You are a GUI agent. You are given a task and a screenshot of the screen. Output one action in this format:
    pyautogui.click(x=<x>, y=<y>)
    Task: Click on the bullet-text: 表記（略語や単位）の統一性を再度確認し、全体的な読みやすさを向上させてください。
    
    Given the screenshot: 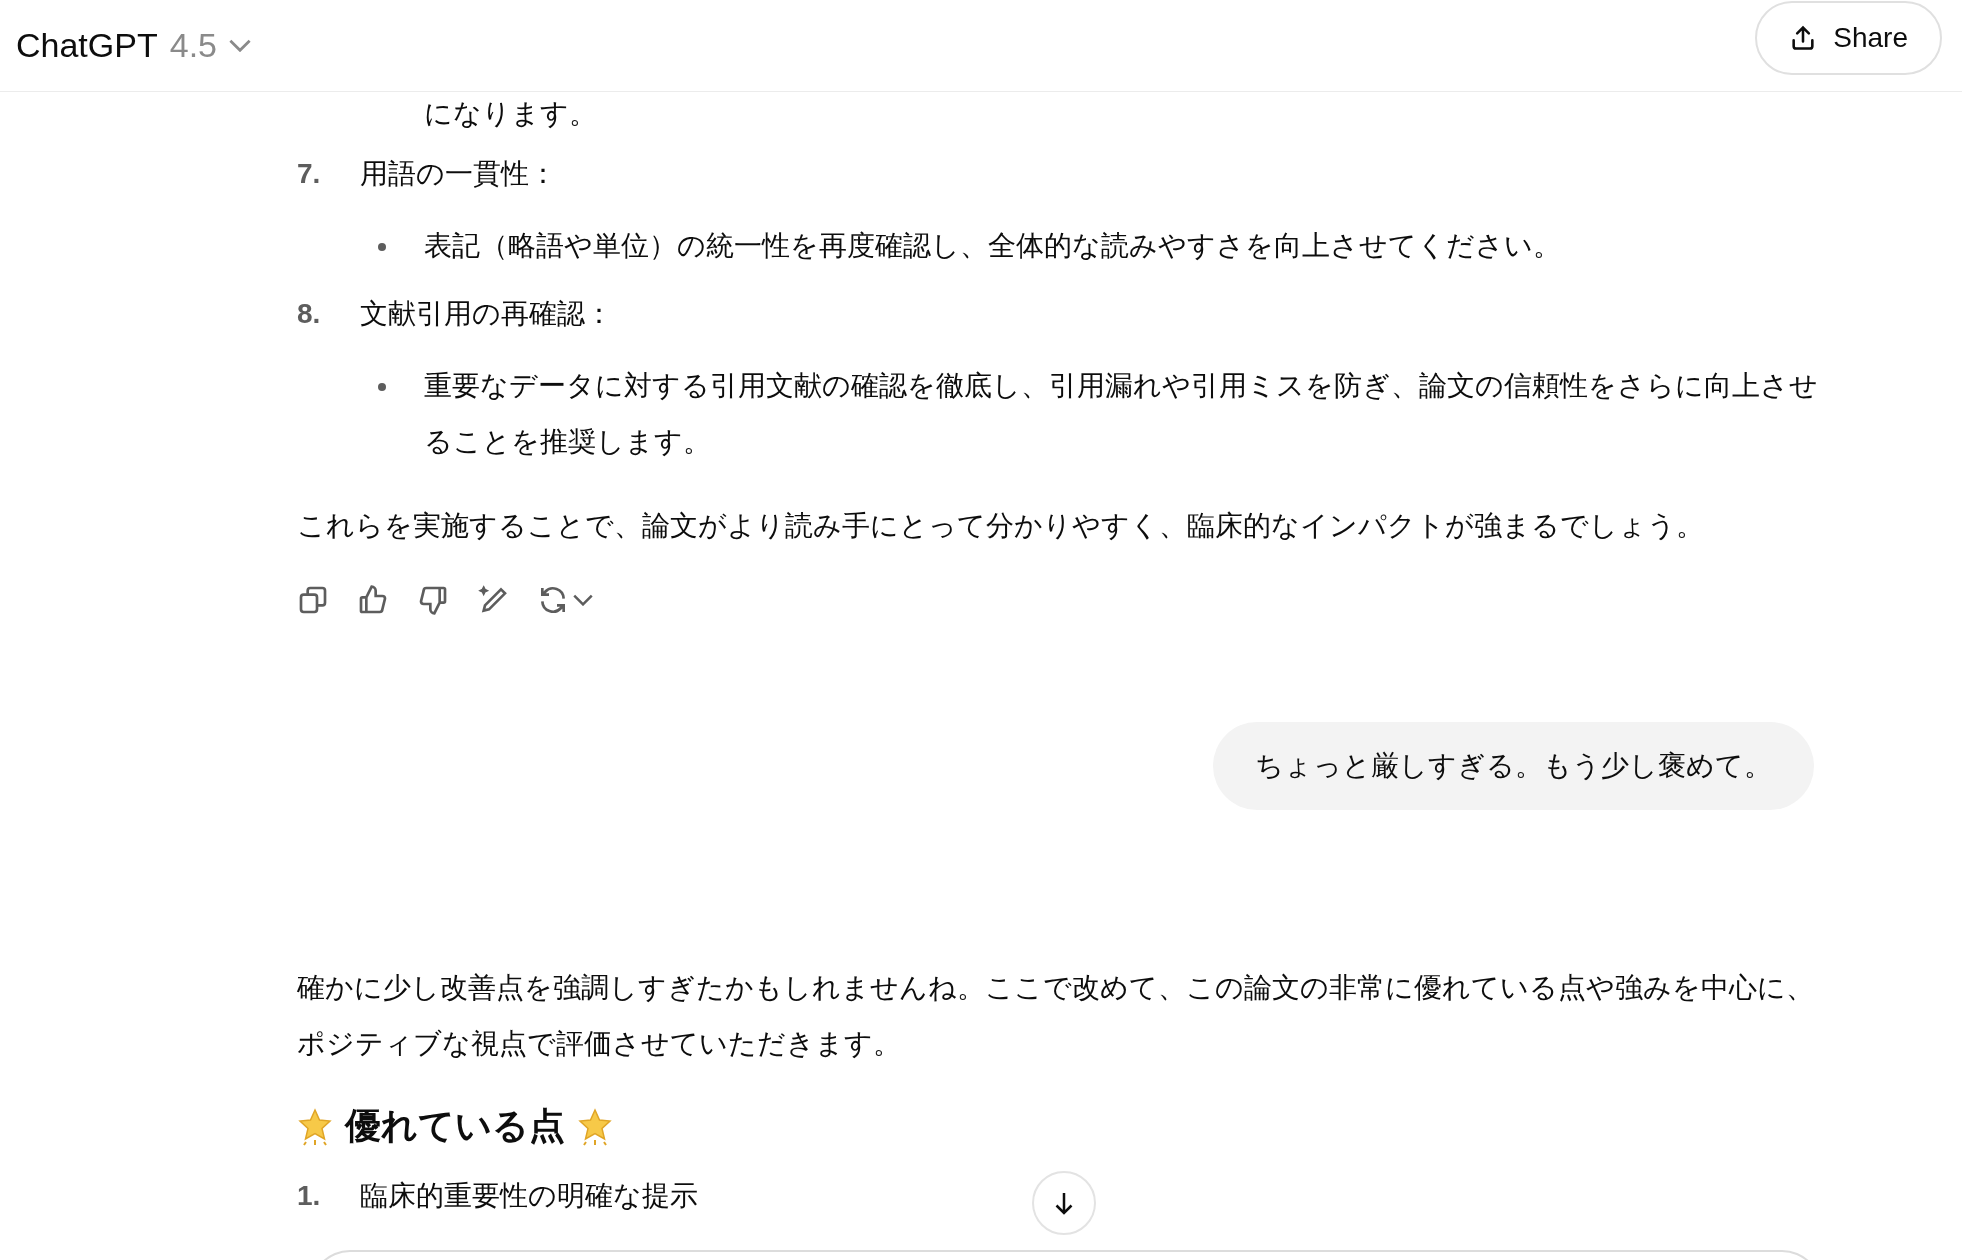 What is the action you would take?
    pyautogui.click(x=992, y=246)
    